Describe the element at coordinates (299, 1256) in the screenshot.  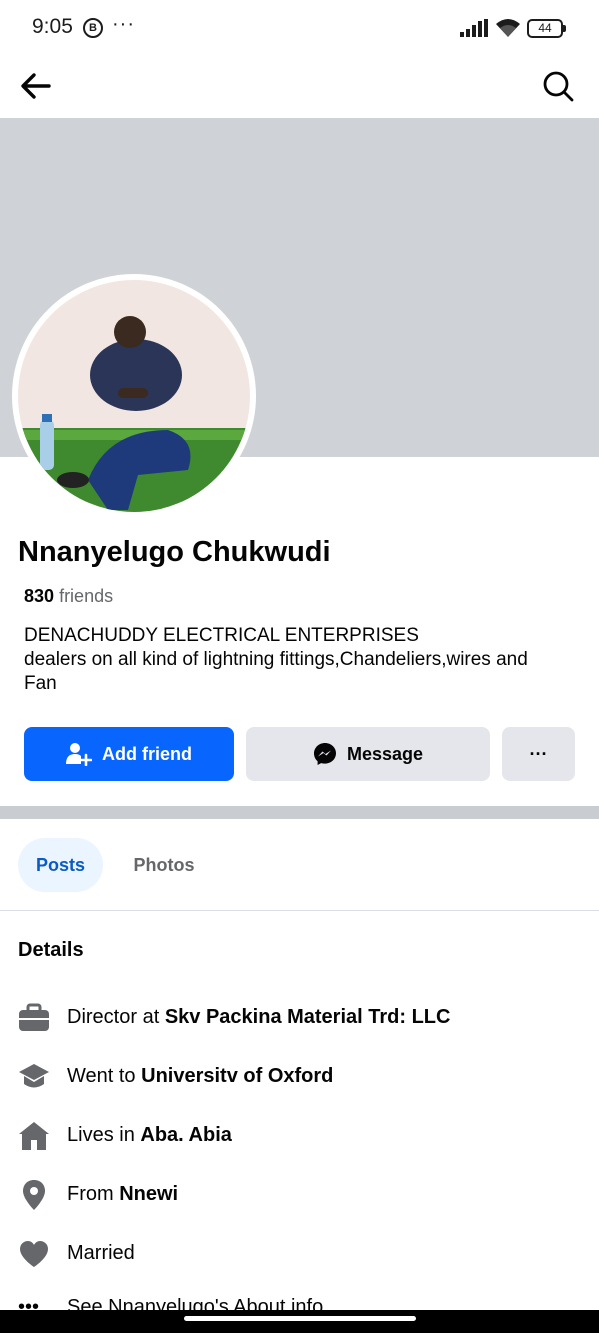
I see `detail-relationship: Married` at that location.